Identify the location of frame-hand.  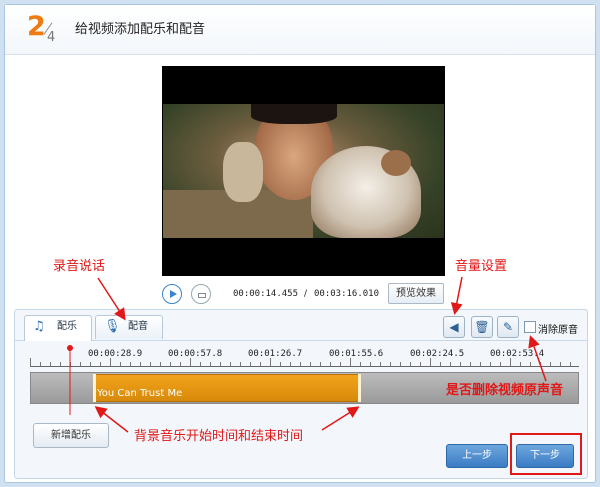
(243, 172).